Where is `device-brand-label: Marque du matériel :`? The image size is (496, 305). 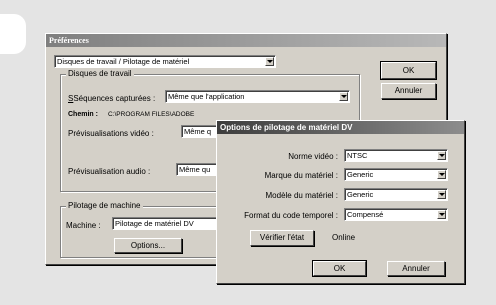 device-brand-label: Marque du matériel : is located at coordinates (301, 175).